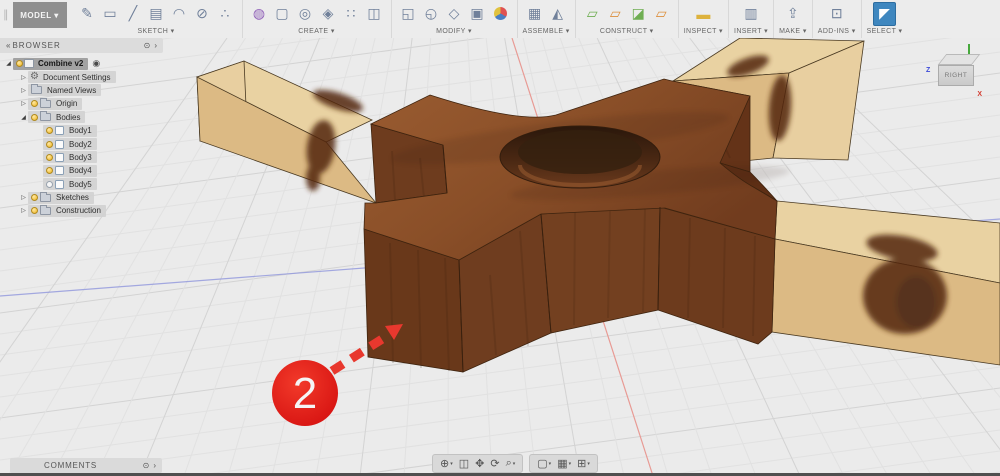  I want to click on press-pull-icon: ◱, so click(408, 14).